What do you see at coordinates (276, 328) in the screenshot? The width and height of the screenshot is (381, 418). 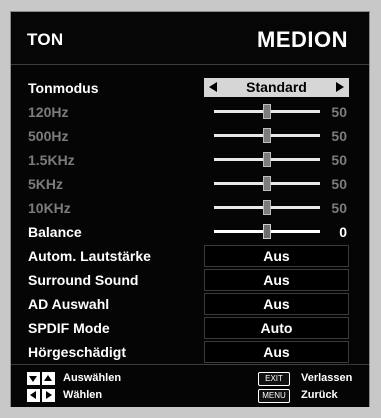 I see `option-value-box: Auto` at bounding box center [276, 328].